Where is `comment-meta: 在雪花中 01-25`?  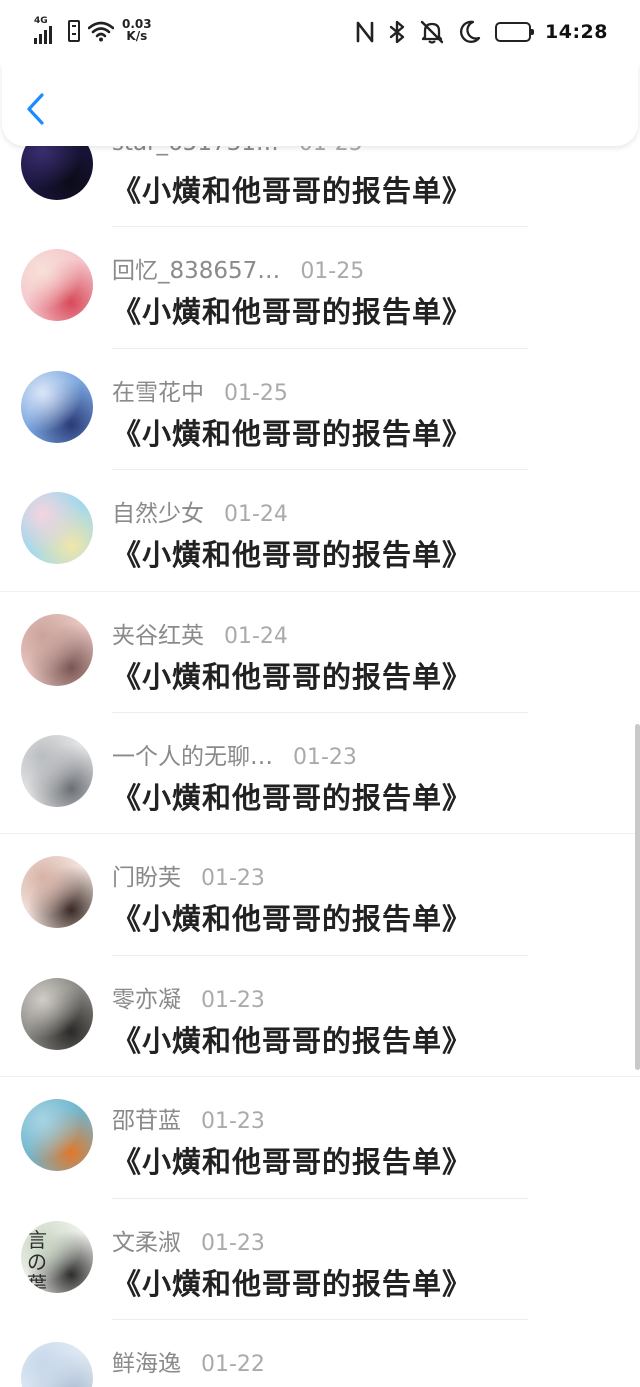 comment-meta: 在雪花中 01-25 is located at coordinates (200, 390).